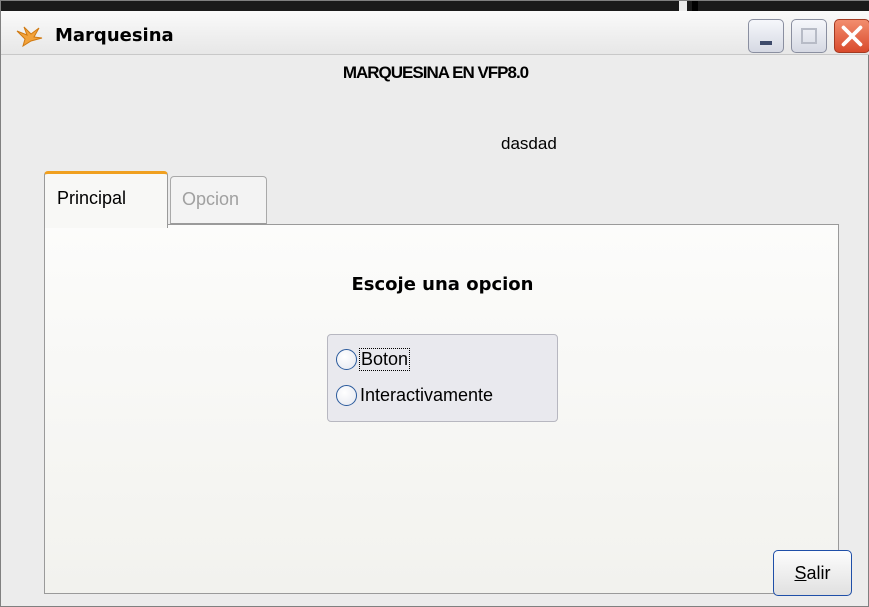 This screenshot has width=869, height=607. I want to click on close-icon, so click(852, 36).